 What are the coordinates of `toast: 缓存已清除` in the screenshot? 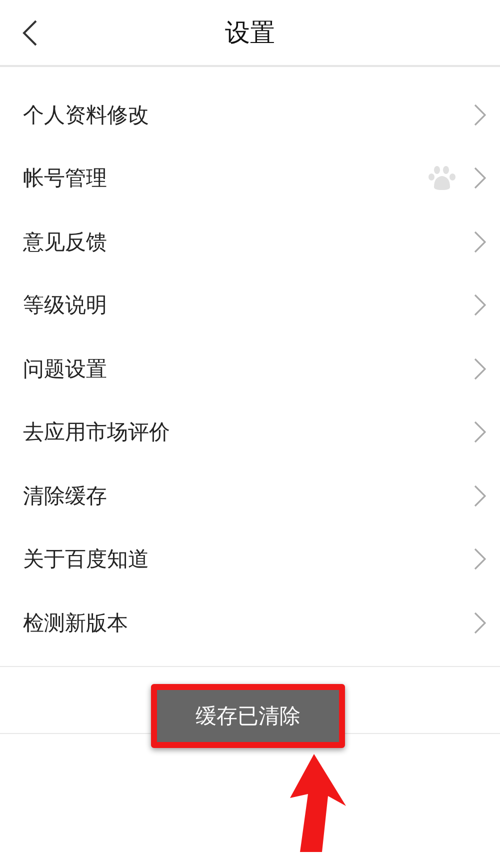 It's located at (248, 716).